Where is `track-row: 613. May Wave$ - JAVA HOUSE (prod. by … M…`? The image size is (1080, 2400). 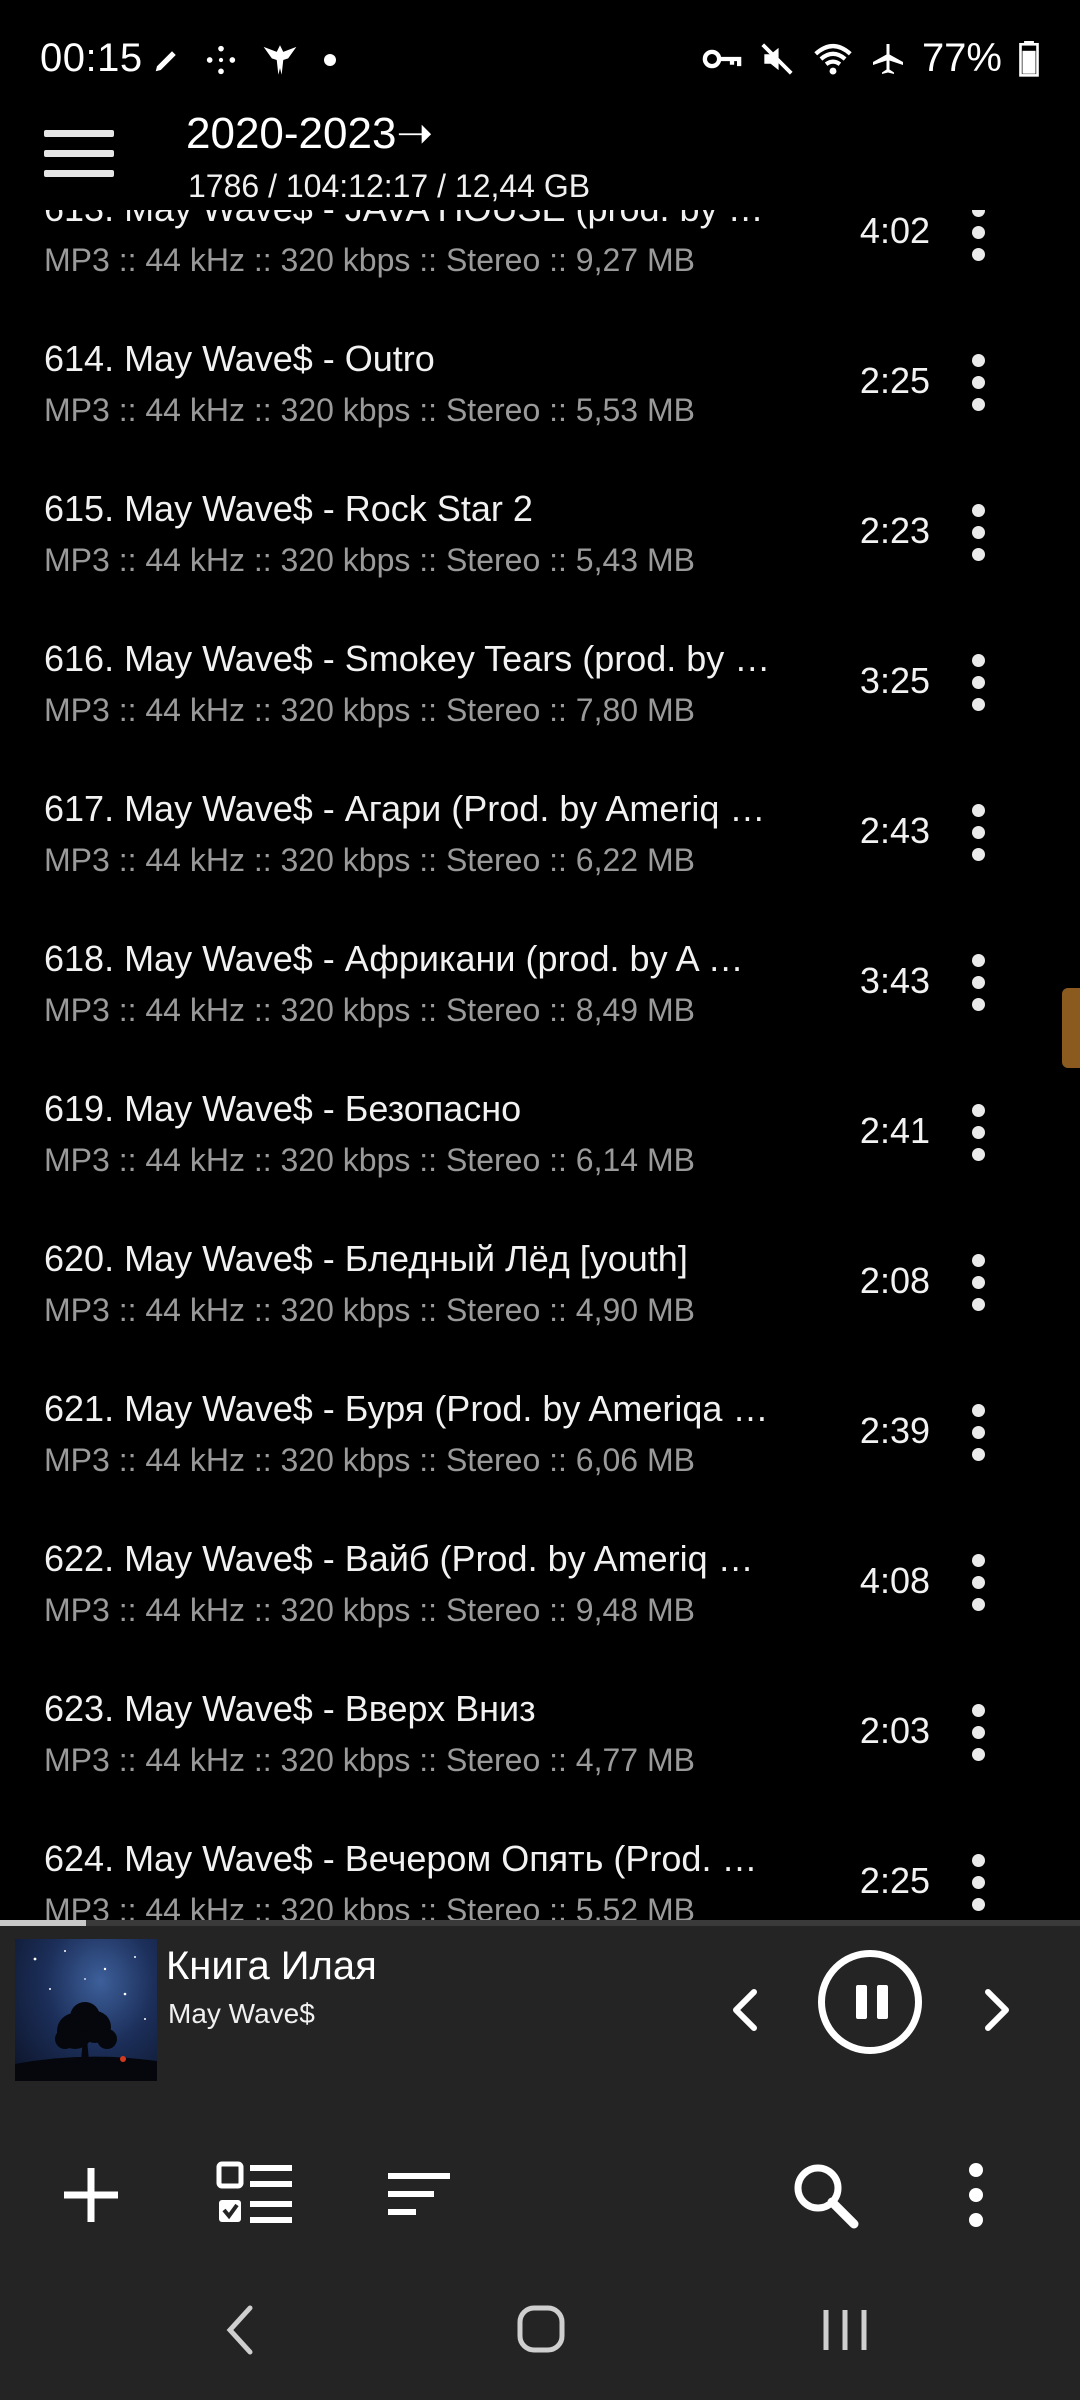
track-row: 613. May Wave$ - JAVA HOUSE (prod. by … M… is located at coordinates (540, 255).